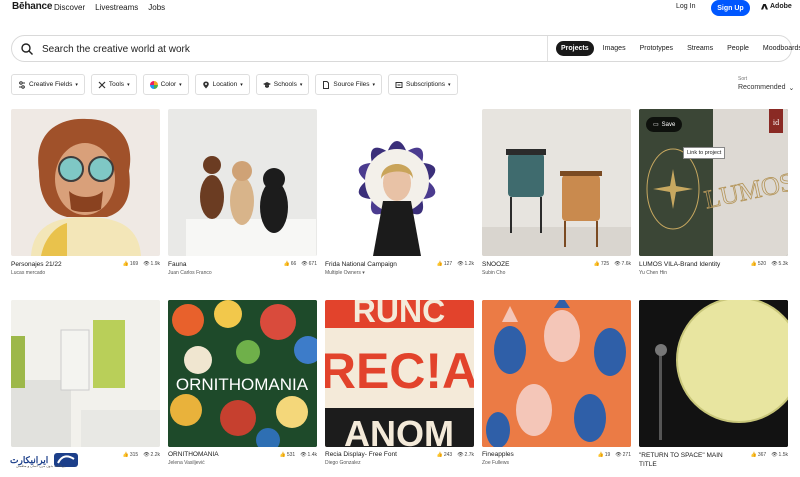 This screenshot has width=800, height=477. I want to click on filter-label: Subscriptions, so click(426, 84).